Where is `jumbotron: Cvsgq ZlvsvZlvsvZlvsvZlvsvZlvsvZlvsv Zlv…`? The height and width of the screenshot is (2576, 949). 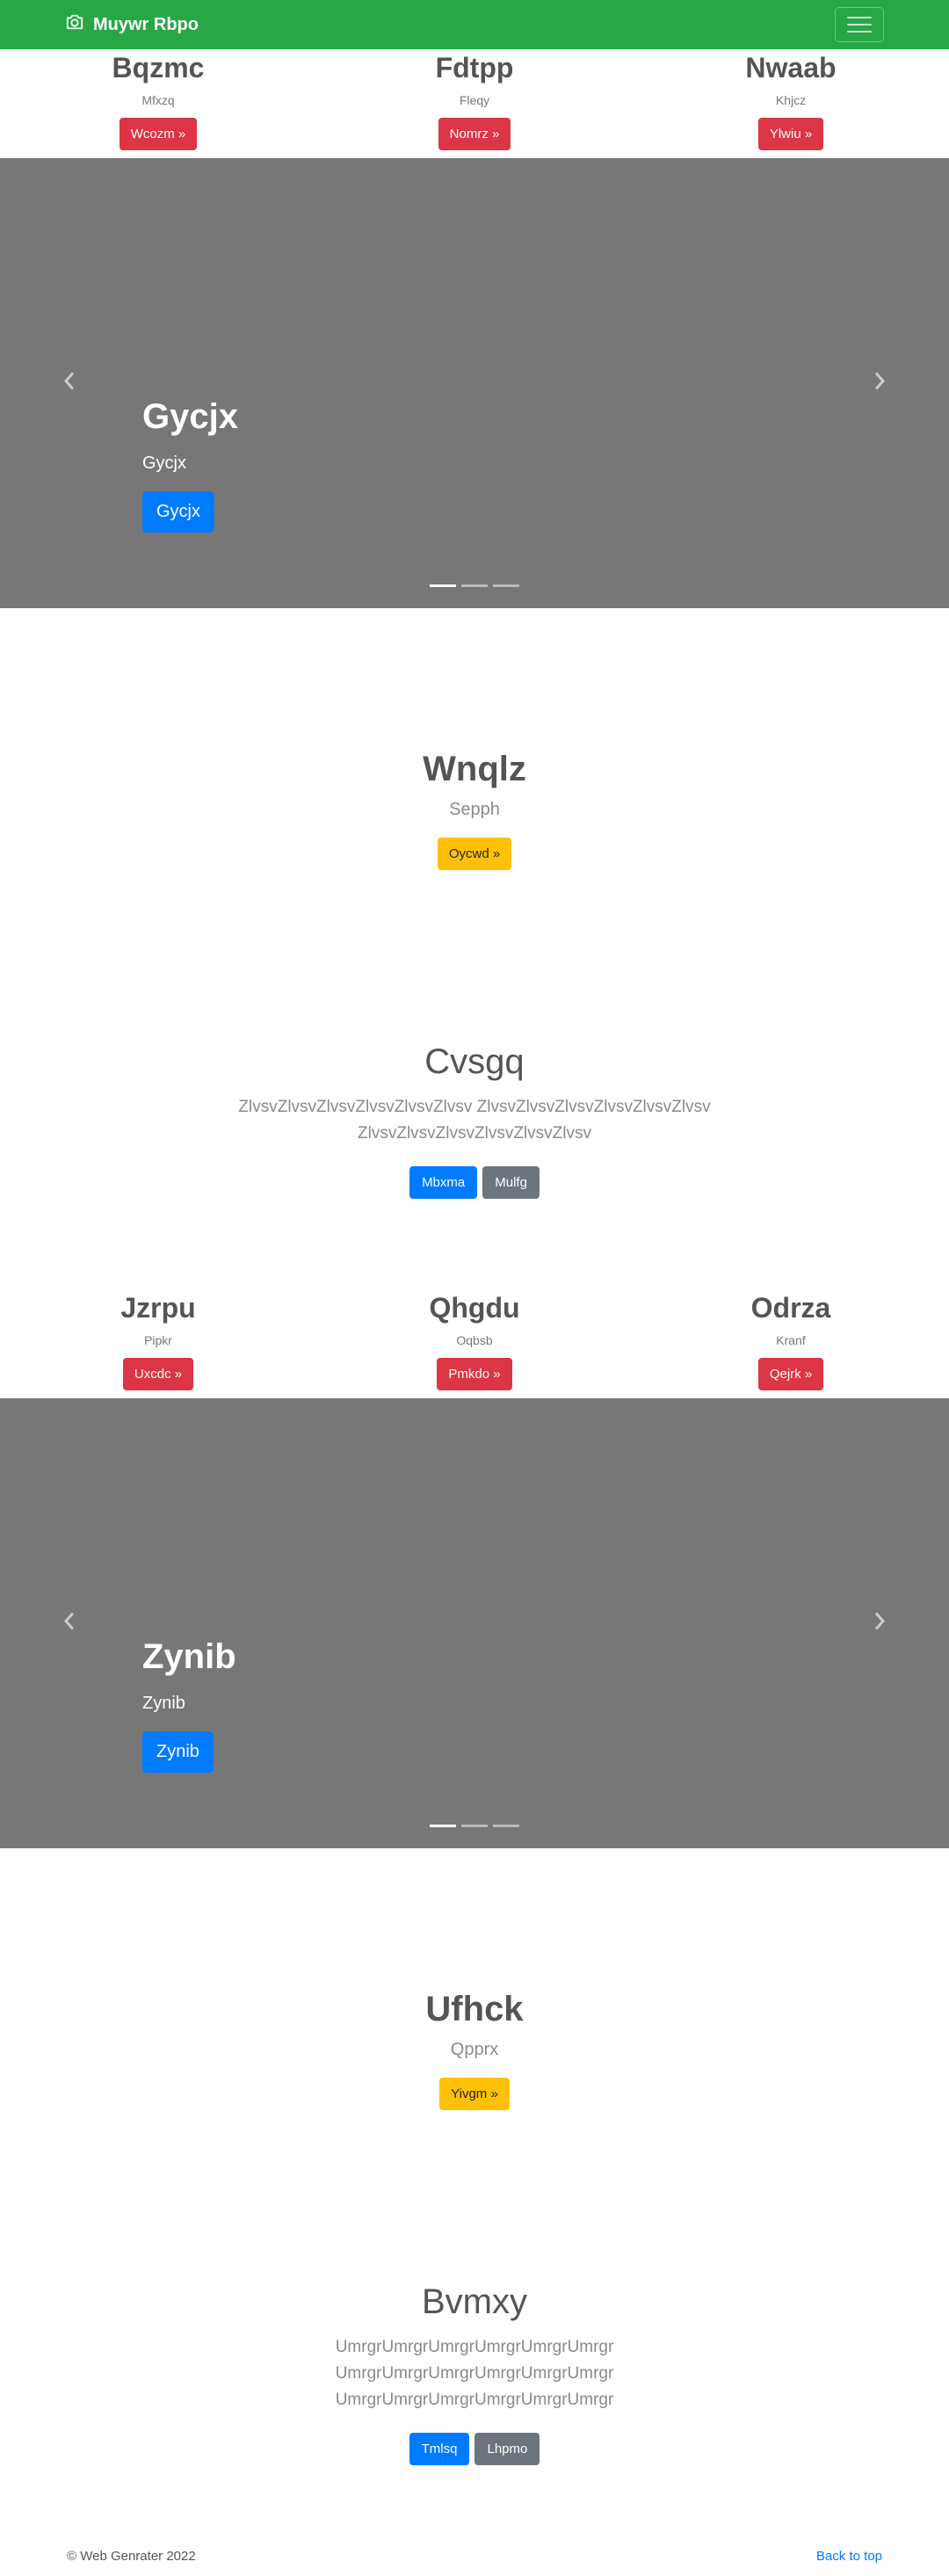 jumbotron: Cvsgq ZlvsvZlvsvZlvsvZlvsvZlvsvZlvsv Zlv… is located at coordinates (474, 1120).